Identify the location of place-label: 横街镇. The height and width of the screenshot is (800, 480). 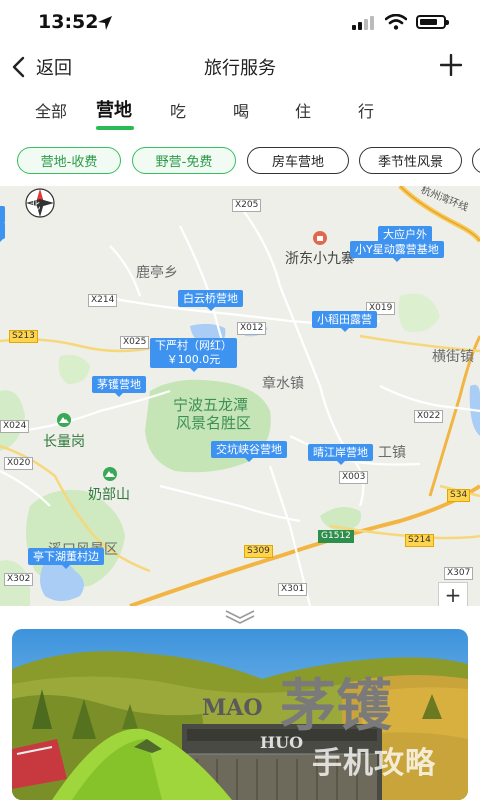
(453, 357).